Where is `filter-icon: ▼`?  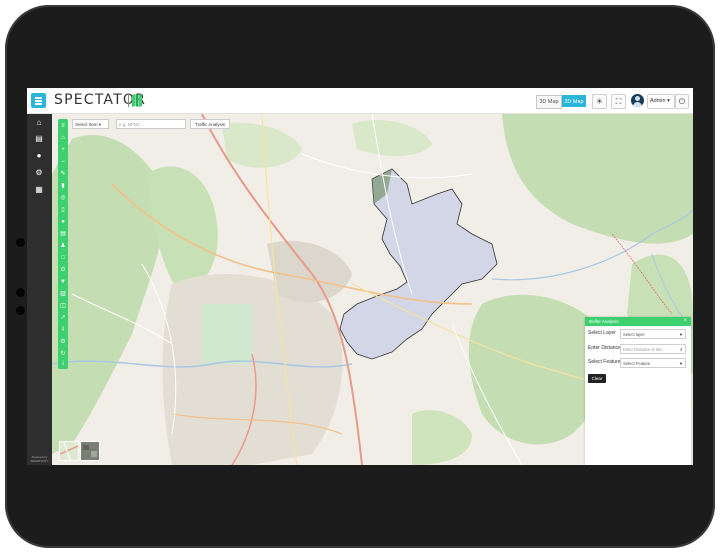 filter-icon: ▼ is located at coordinates (63, 282).